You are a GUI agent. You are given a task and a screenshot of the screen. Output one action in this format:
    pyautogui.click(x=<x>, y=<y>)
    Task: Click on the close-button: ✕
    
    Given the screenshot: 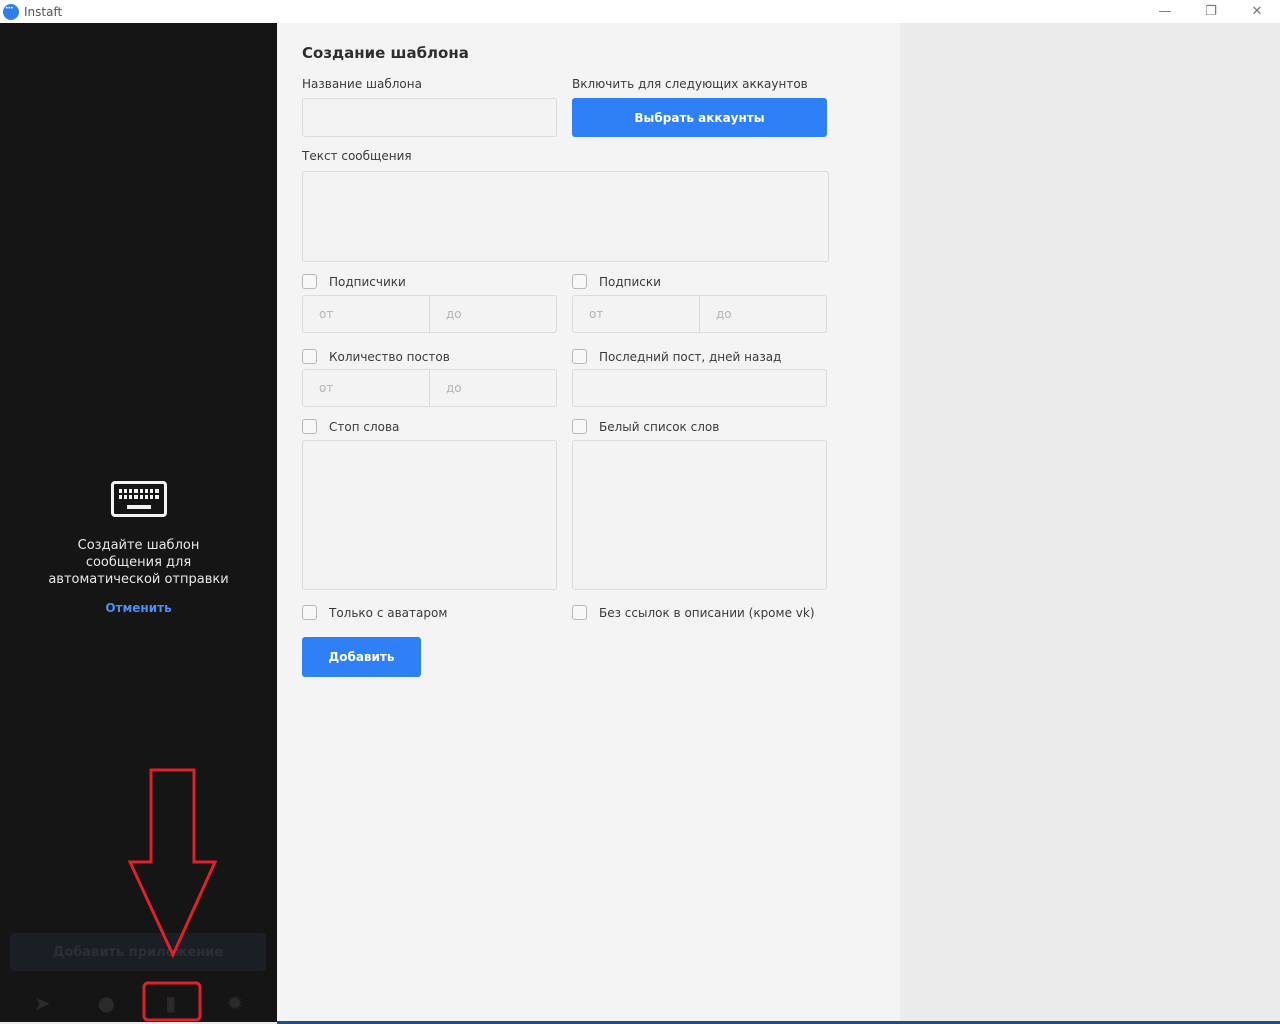 What is the action you would take?
    pyautogui.click(x=1257, y=11)
    